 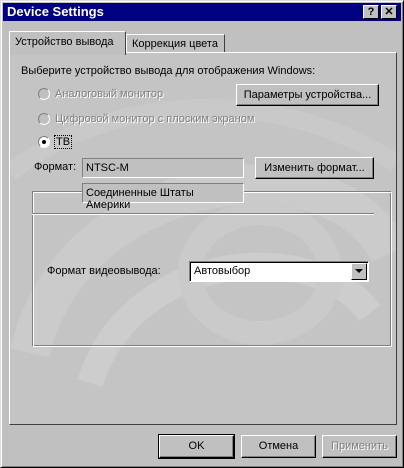 I want to click on ok-button-label: OK, so click(x=196, y=446).